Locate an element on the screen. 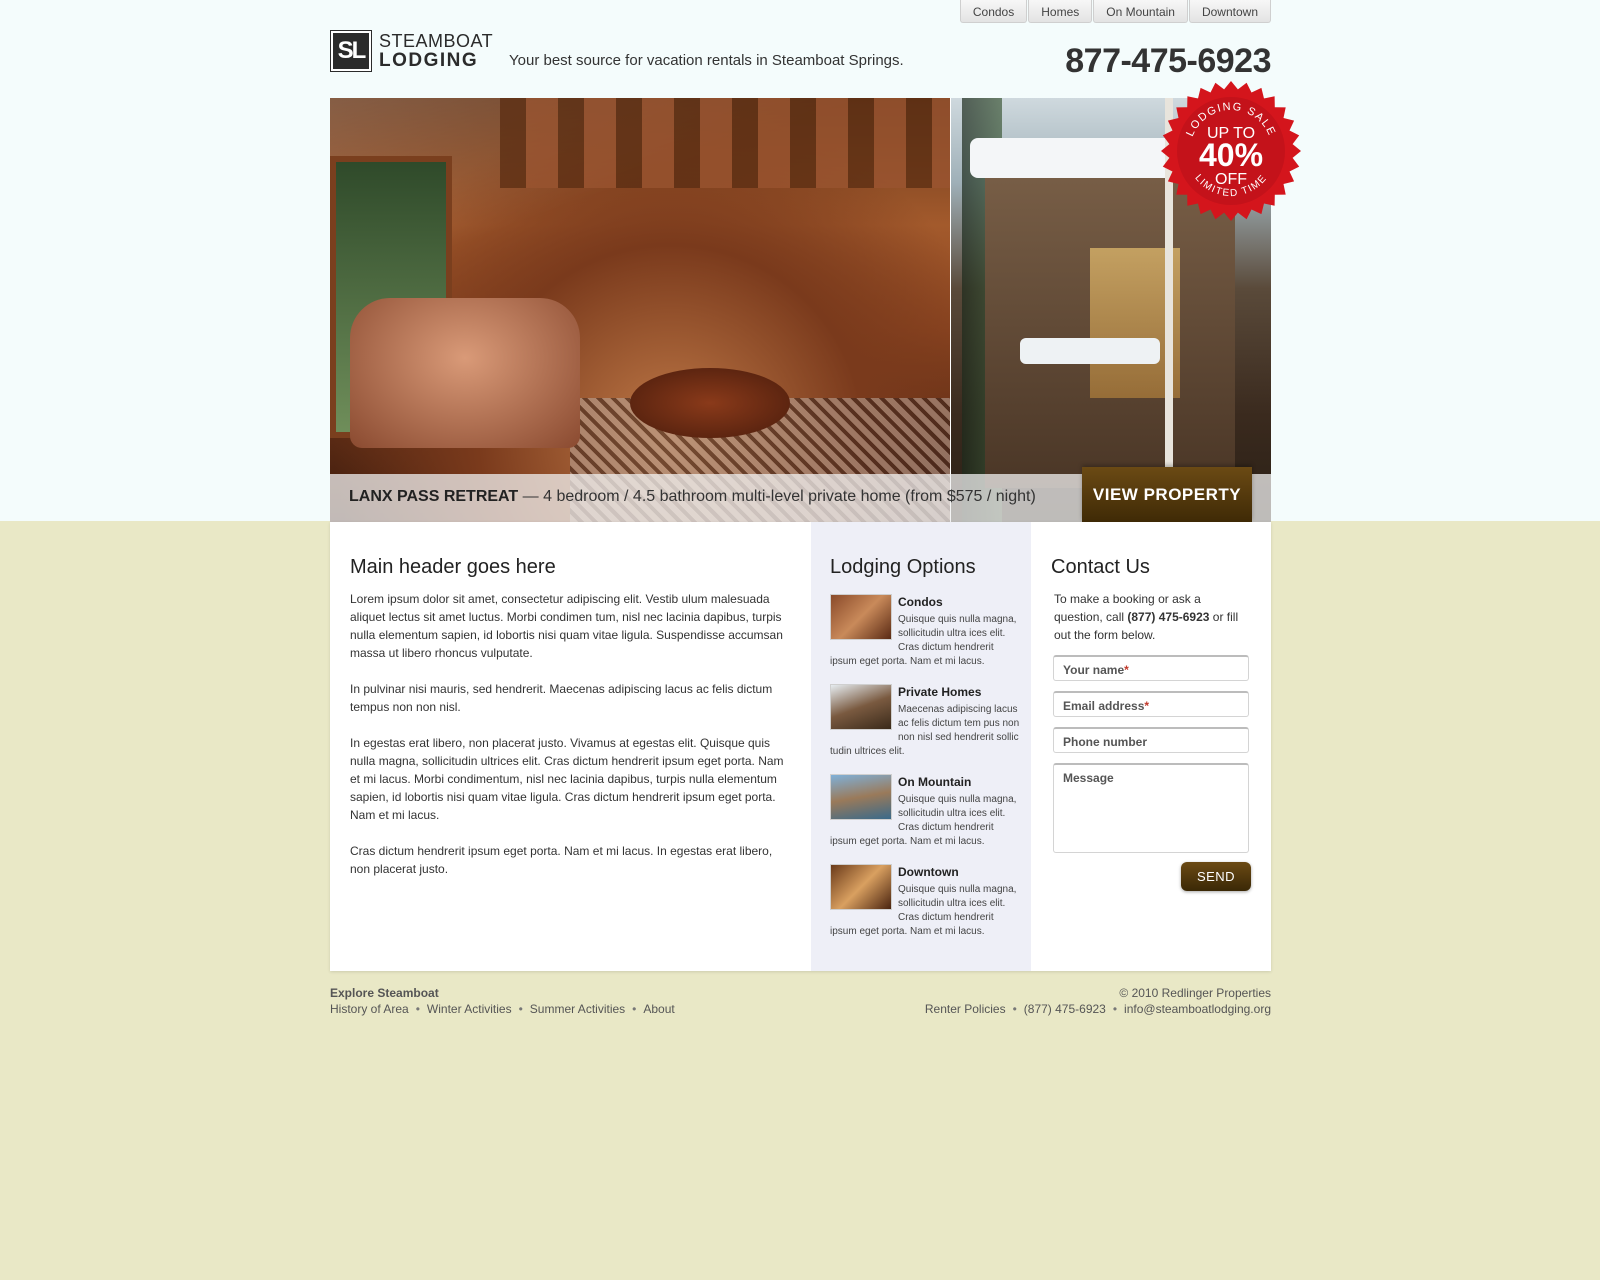  top-nav: Condos Homes On Mountain Downtown is located at coordinates (1115, 11).